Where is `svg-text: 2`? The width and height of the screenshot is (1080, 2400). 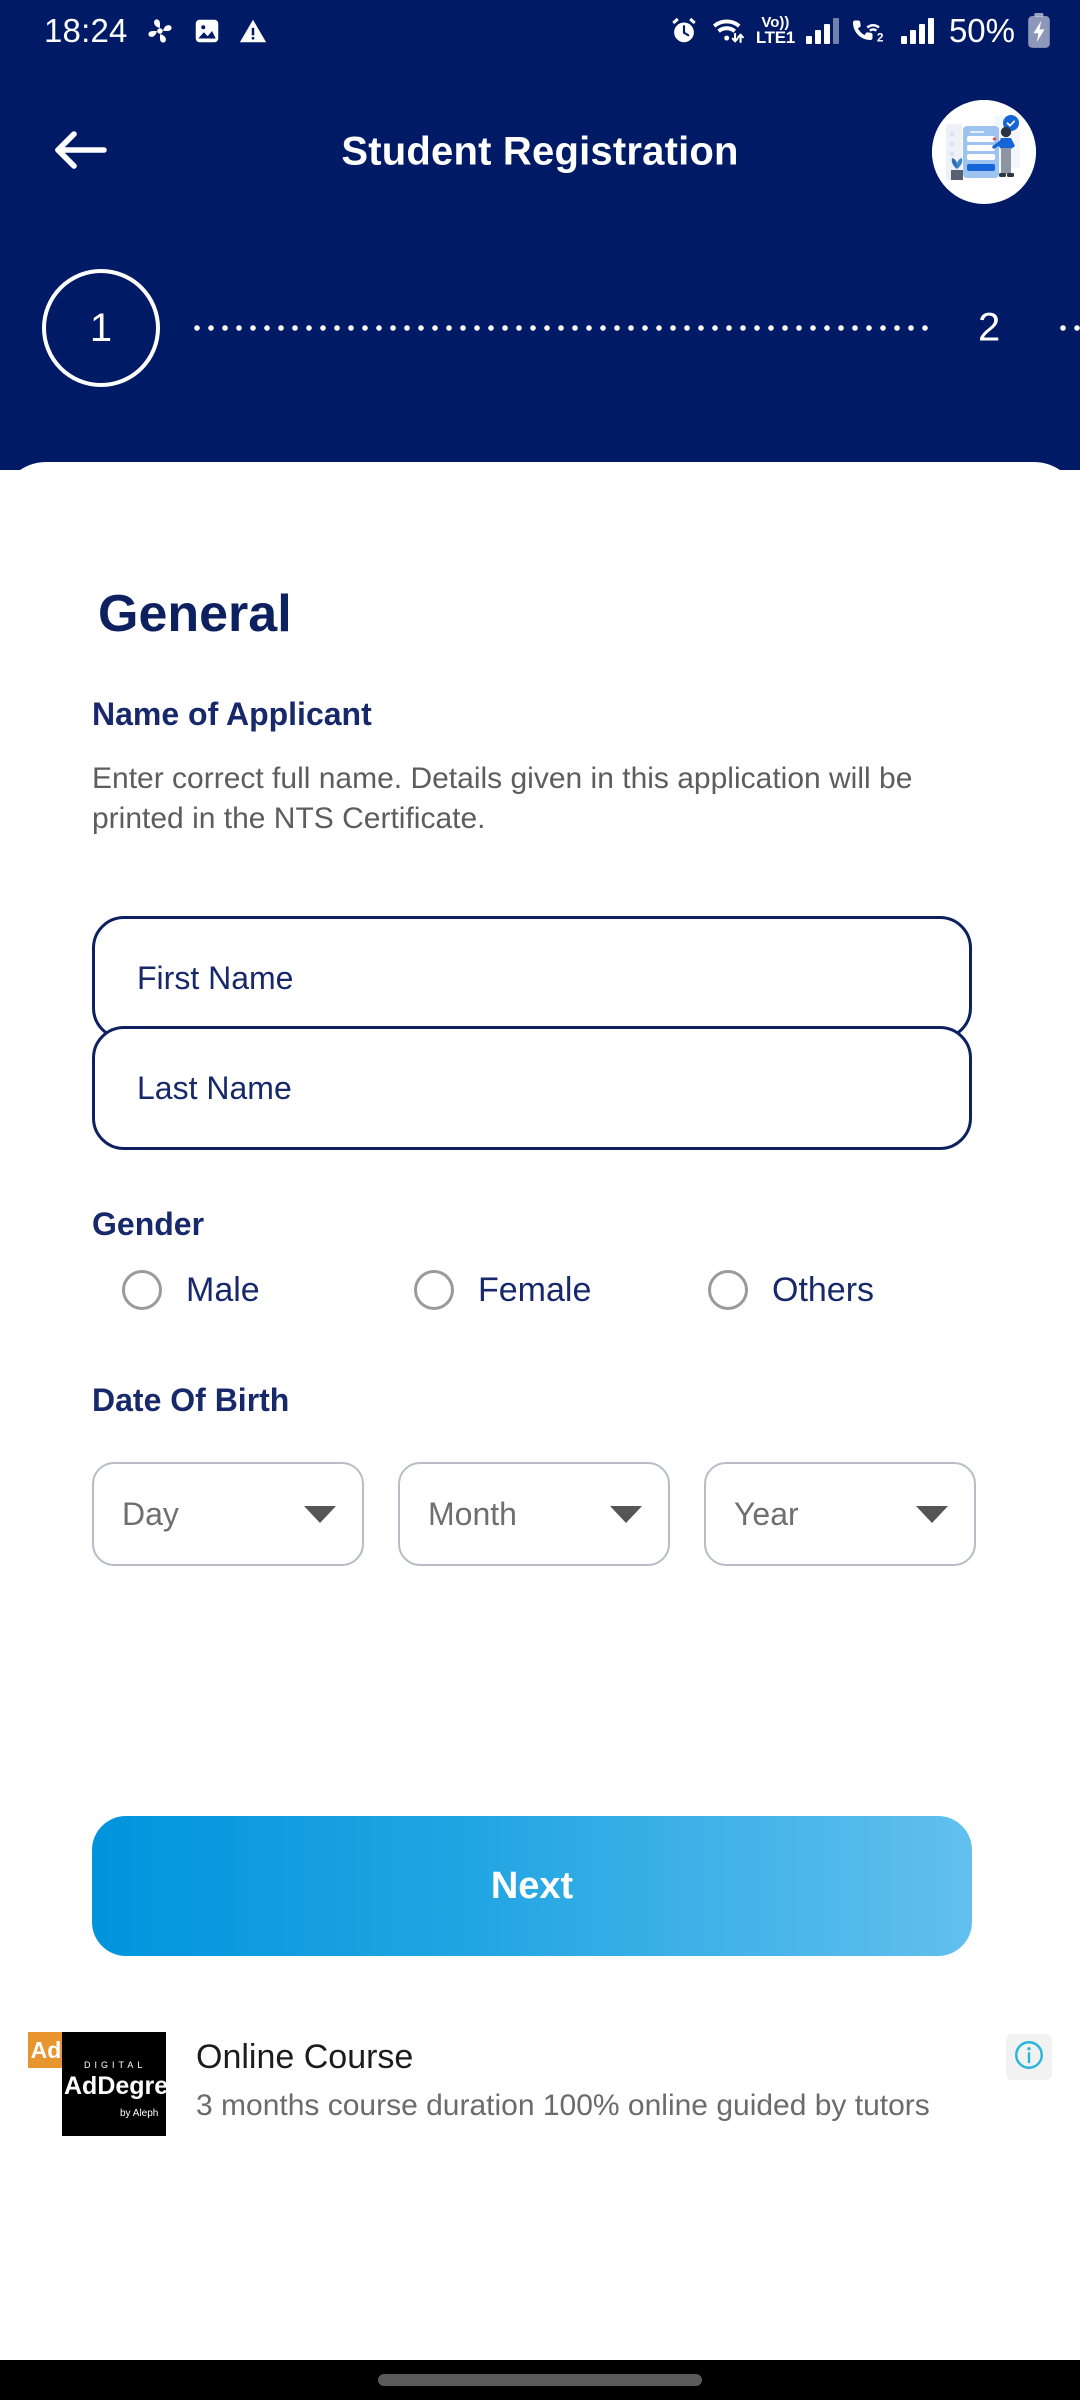 svg-text: 2 is located at coordinates (880, 38).